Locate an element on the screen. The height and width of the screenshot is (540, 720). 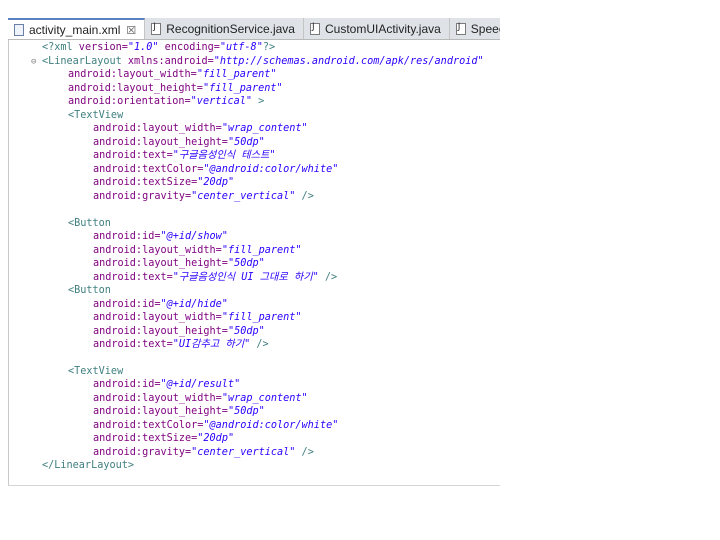
tab-recognition-service-java: RecognitionService.java is located at coordinates (224, 28).